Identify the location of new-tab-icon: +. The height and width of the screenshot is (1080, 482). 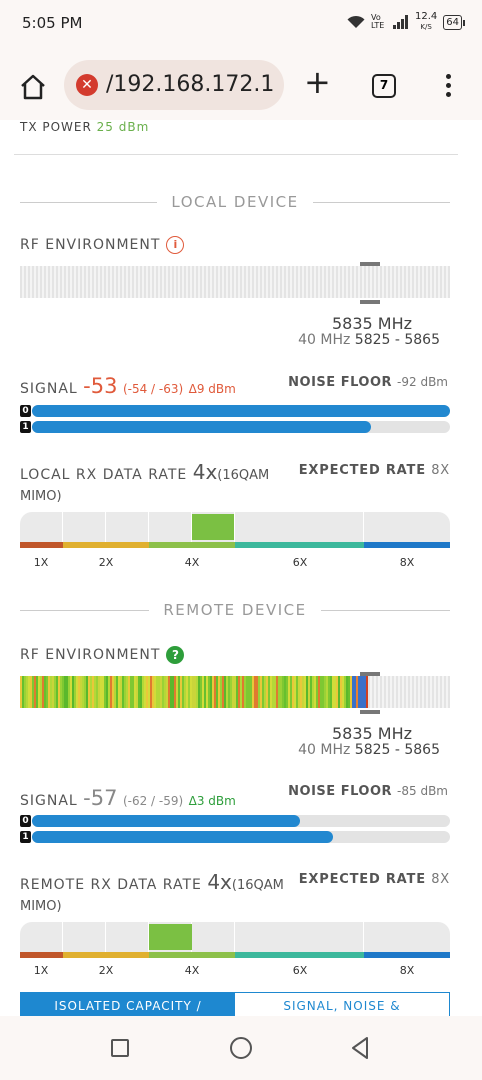
(317, 82).